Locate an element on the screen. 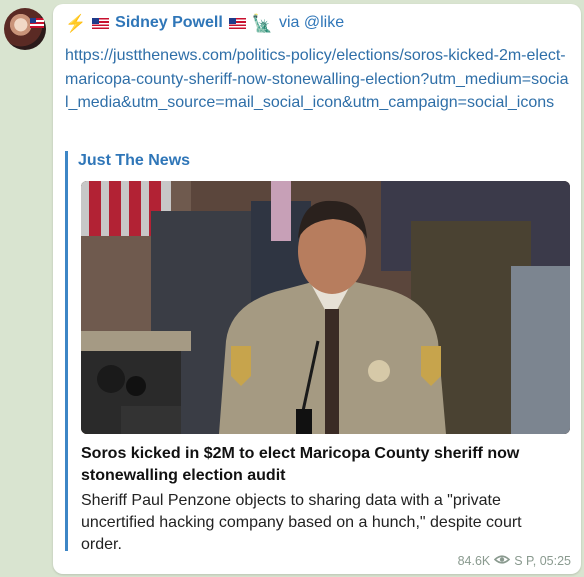  preview-site-name: Just The News is located at coordinates (134, 160).